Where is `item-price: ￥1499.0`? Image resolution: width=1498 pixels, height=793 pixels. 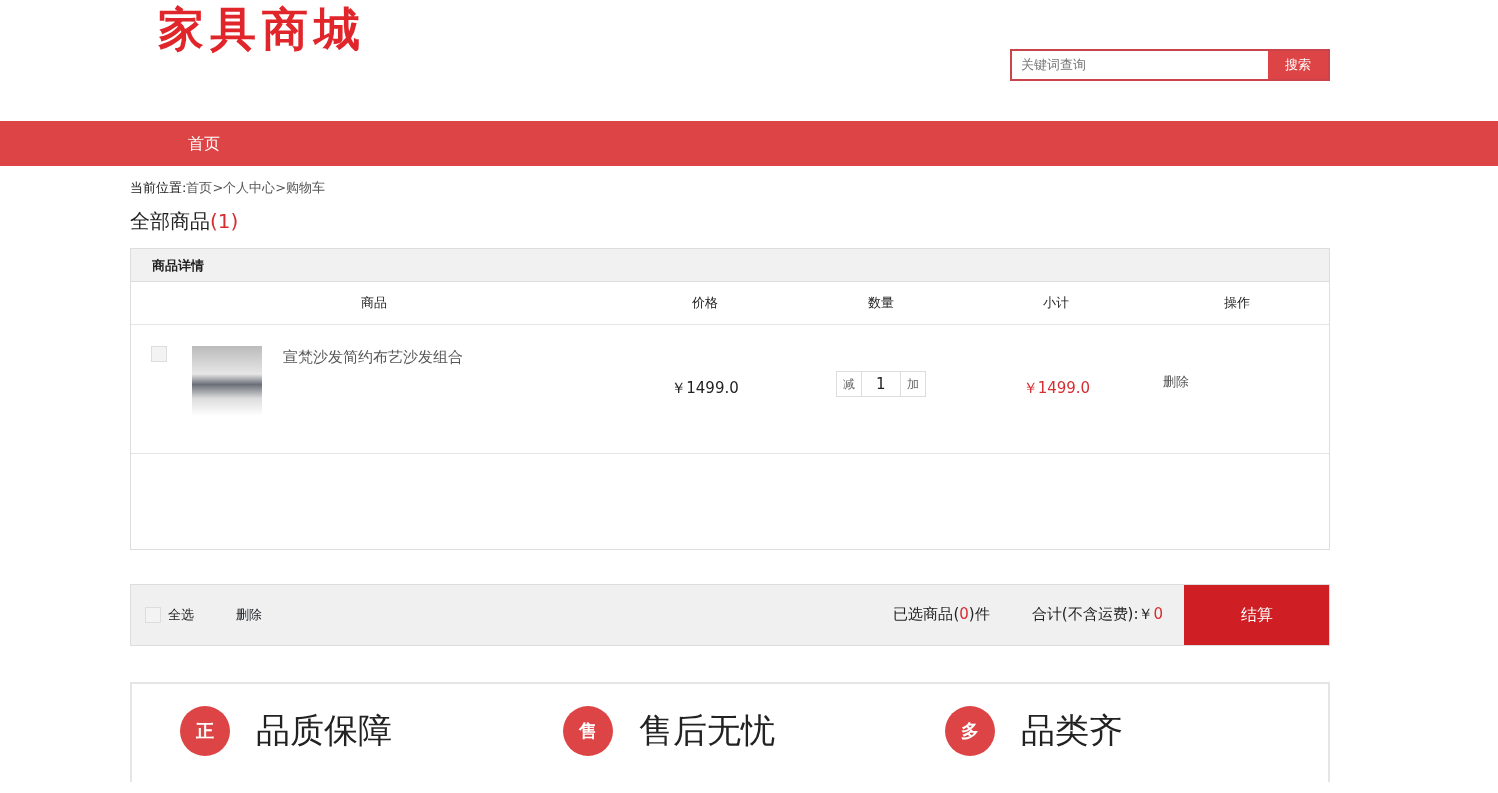
item-price: ￥1499.0 is located at coordinates (705, 388).